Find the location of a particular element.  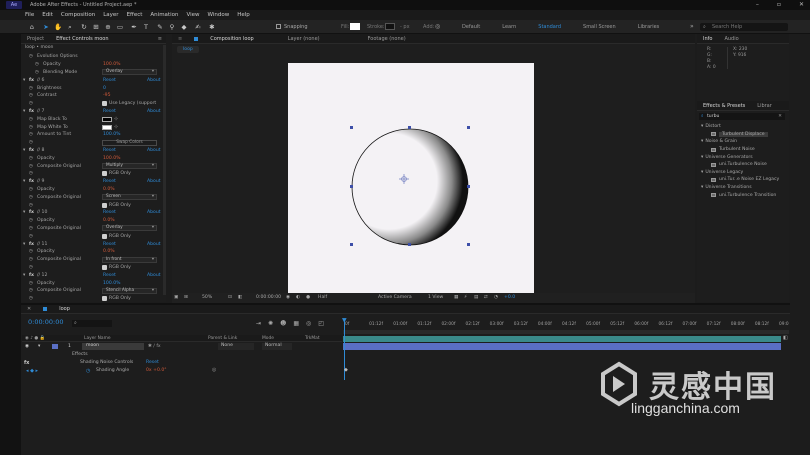

twirl-open-icon: ▾ is located at coordinates (39, 346).